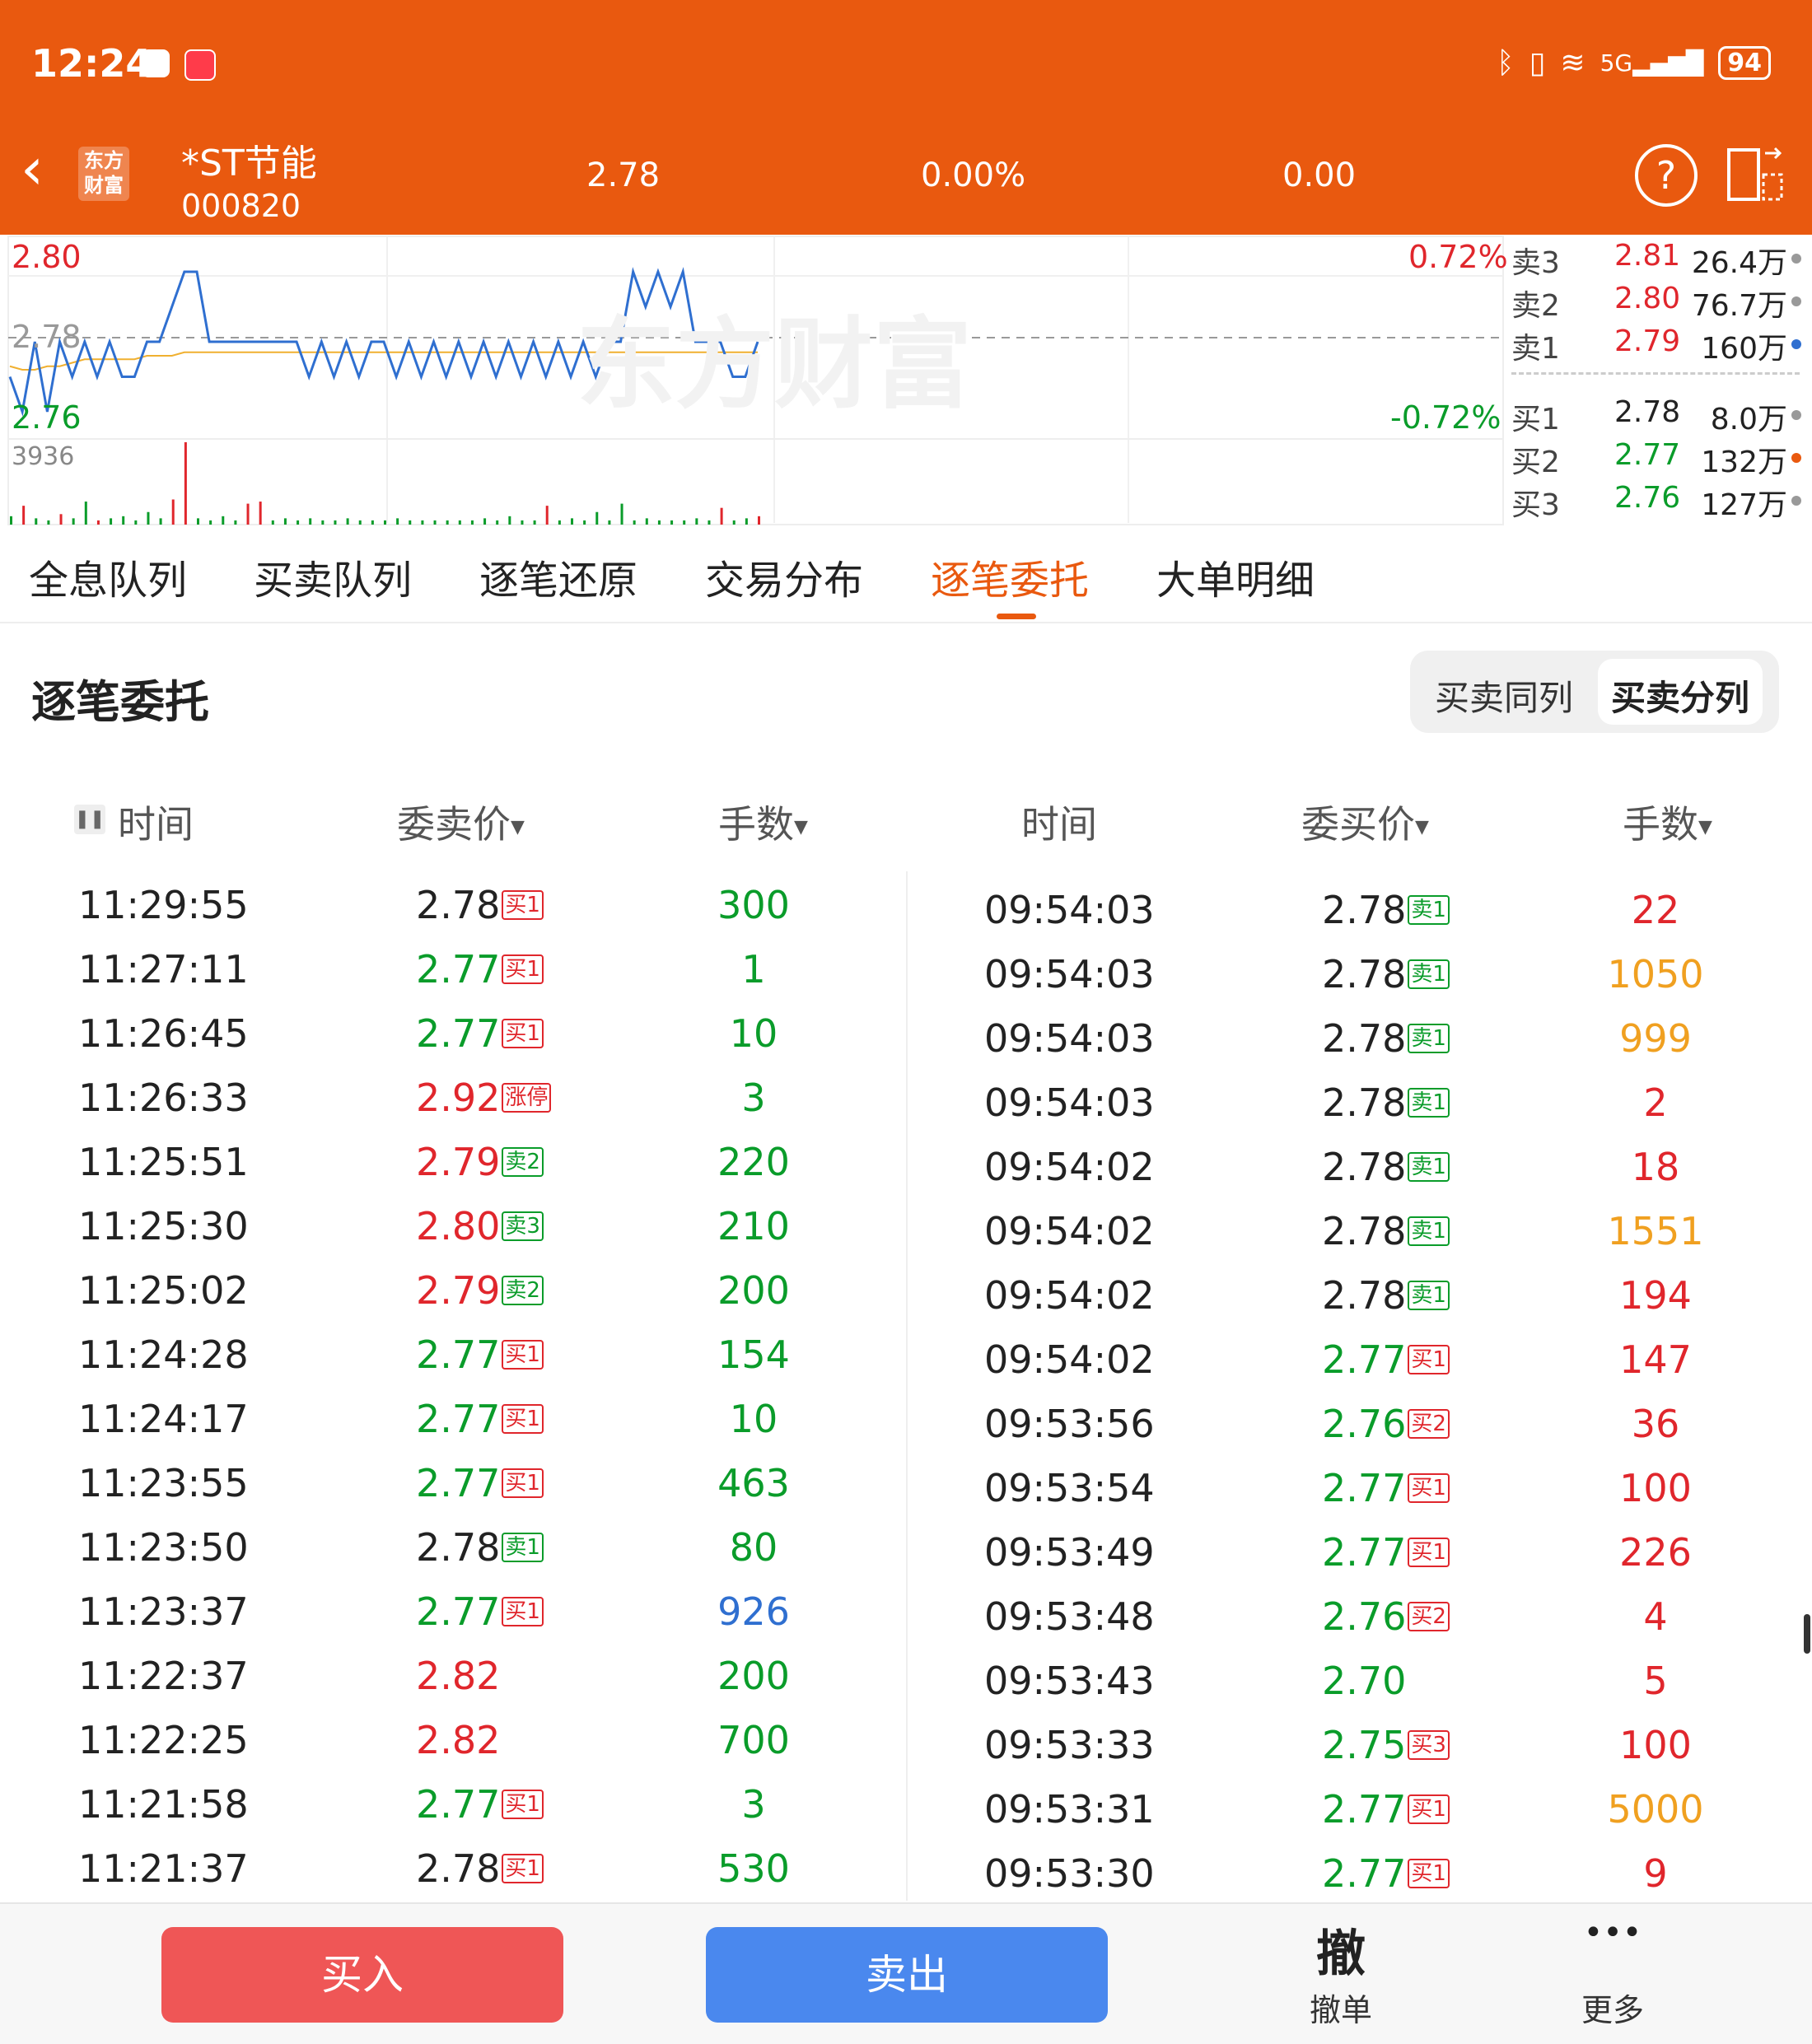 Image resolution: width=1812 pixels, height=2044 pixels. I want to click on cancel-order-label: 撤单, so click(1341, 2007).